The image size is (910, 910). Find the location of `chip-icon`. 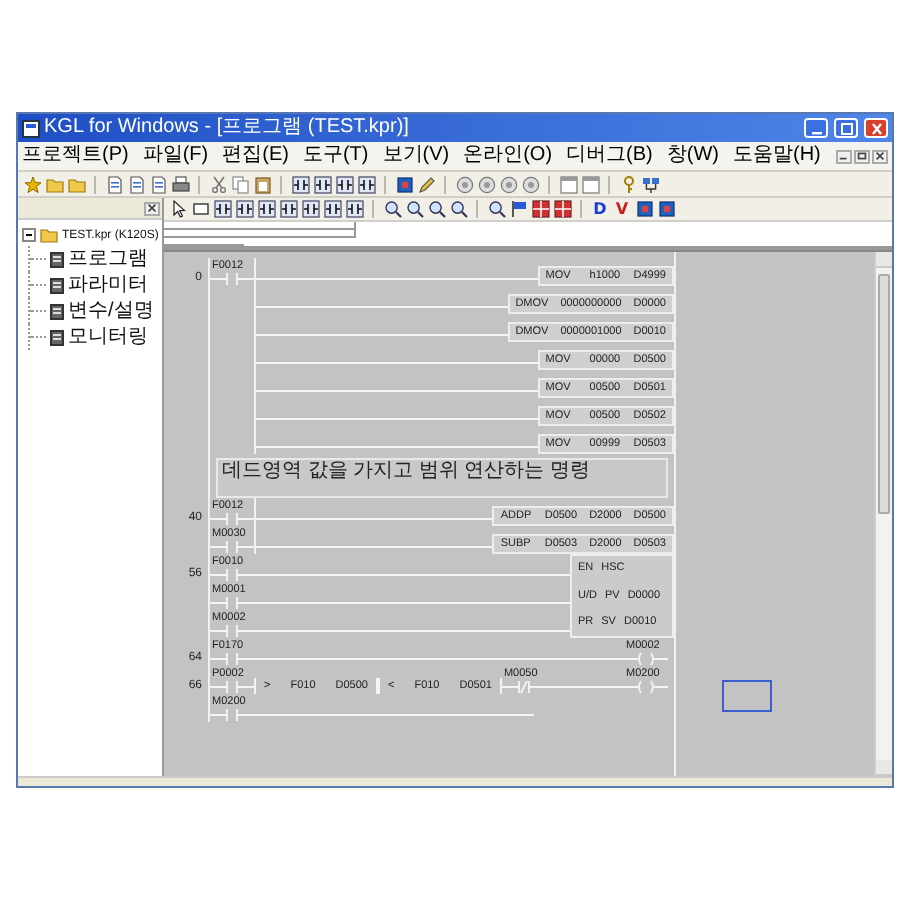

chip-icon is located at coordinates (404, 184).